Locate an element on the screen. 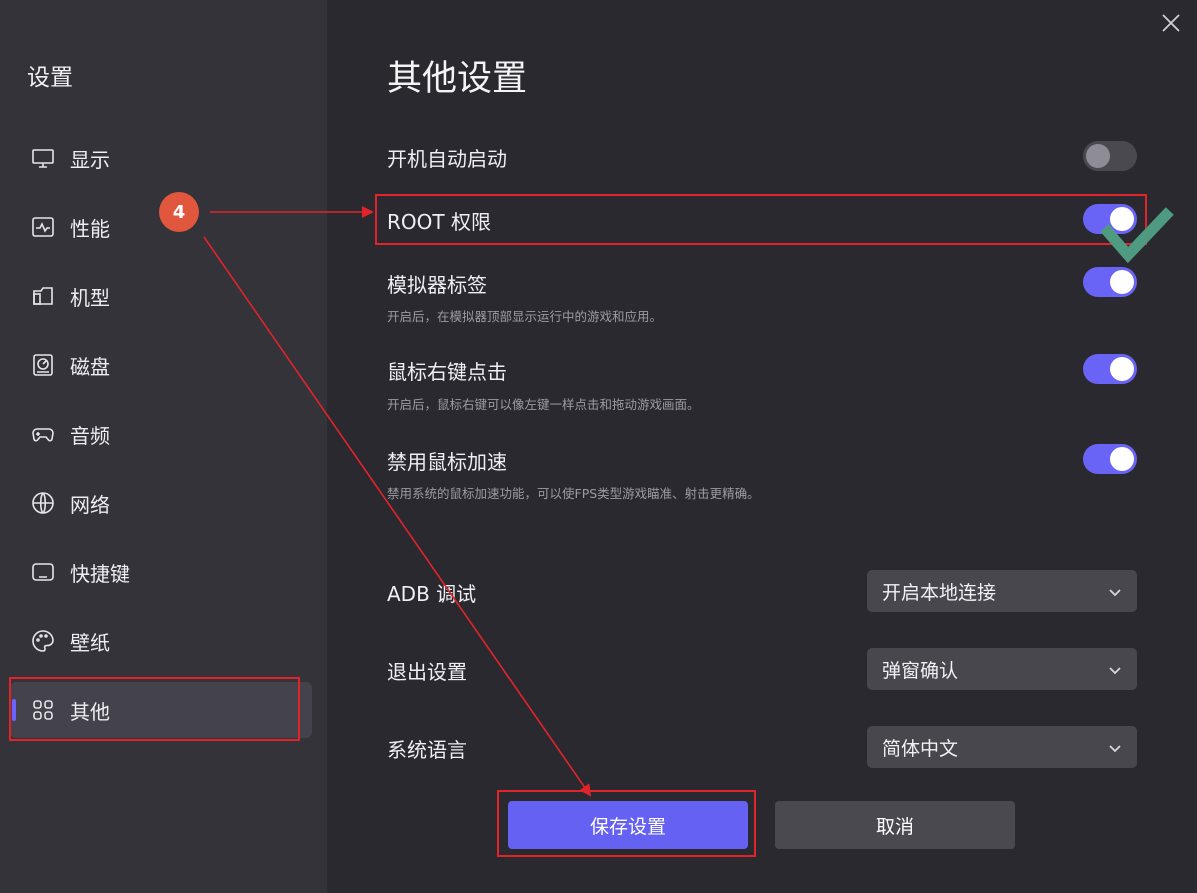  keyboard-icon is located at coordinates (43, 572).